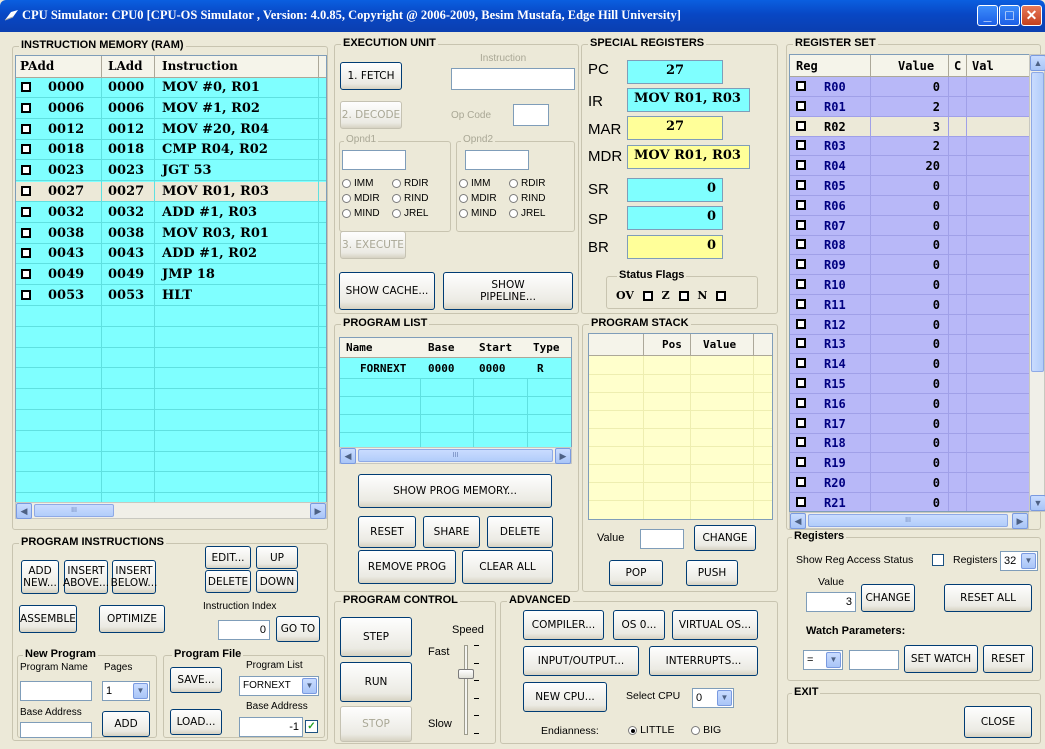  What do you see at coordinates (938, 560) in the screenshot?
I see `show-access-checkbox` at bounding box center [938, 560].